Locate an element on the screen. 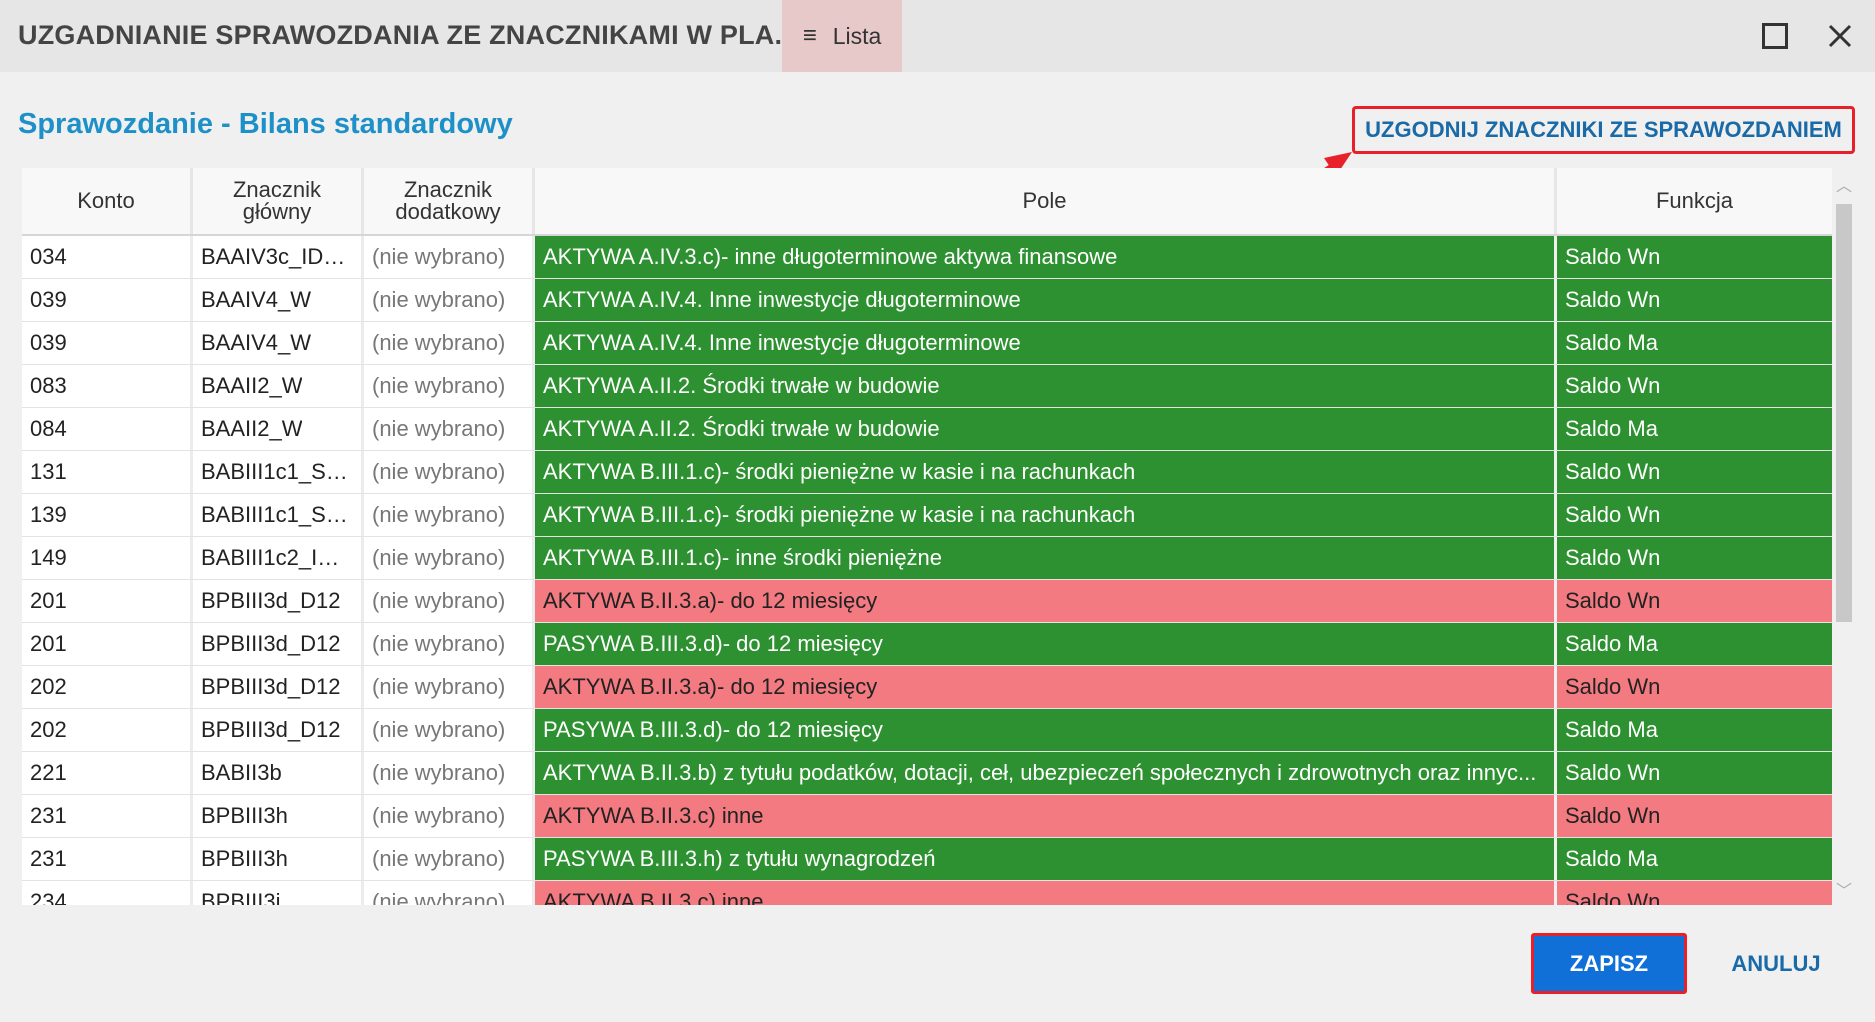  column-header-konto: Konto is located at coordinates (107, 201).